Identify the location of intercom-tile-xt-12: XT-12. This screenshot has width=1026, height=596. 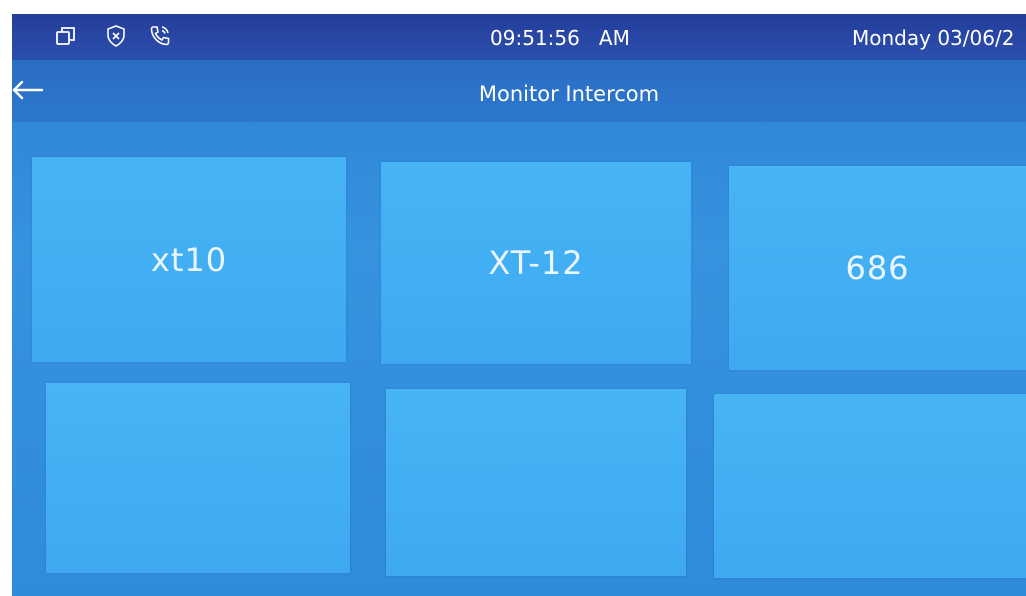
(536, 263).